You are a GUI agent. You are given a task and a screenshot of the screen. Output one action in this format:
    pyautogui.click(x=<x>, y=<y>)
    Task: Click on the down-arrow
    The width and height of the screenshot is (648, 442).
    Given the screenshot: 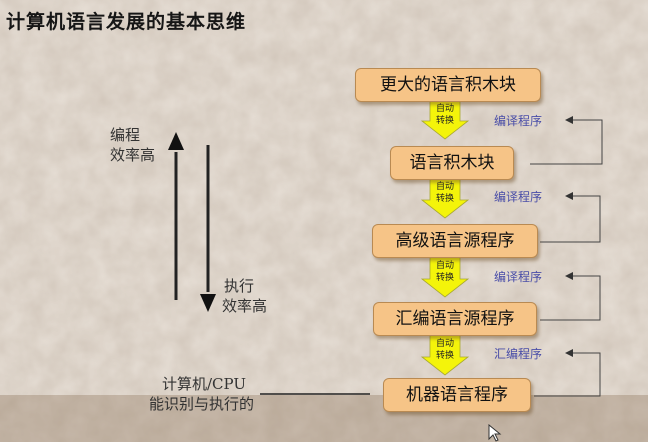 What is the action you would take?
    pyautogui.click(x=208, y=228)
    